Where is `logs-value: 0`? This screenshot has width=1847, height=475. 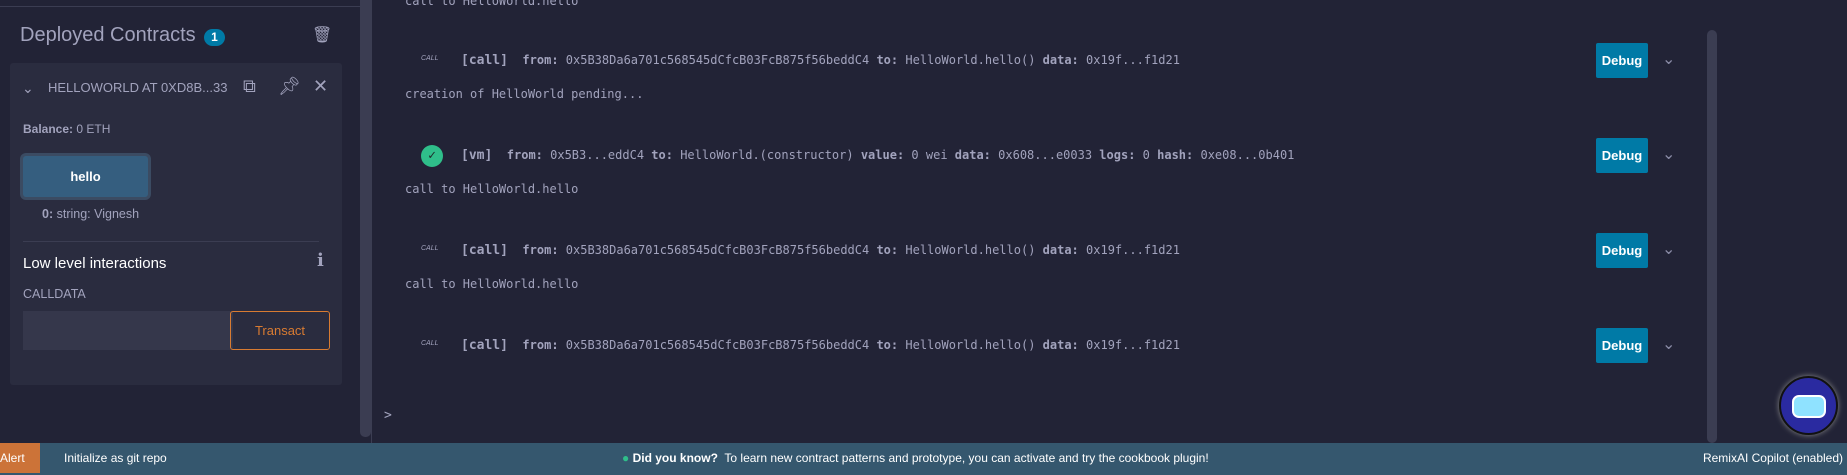 logs-value: 0 is located at coordinates (1146, 155).